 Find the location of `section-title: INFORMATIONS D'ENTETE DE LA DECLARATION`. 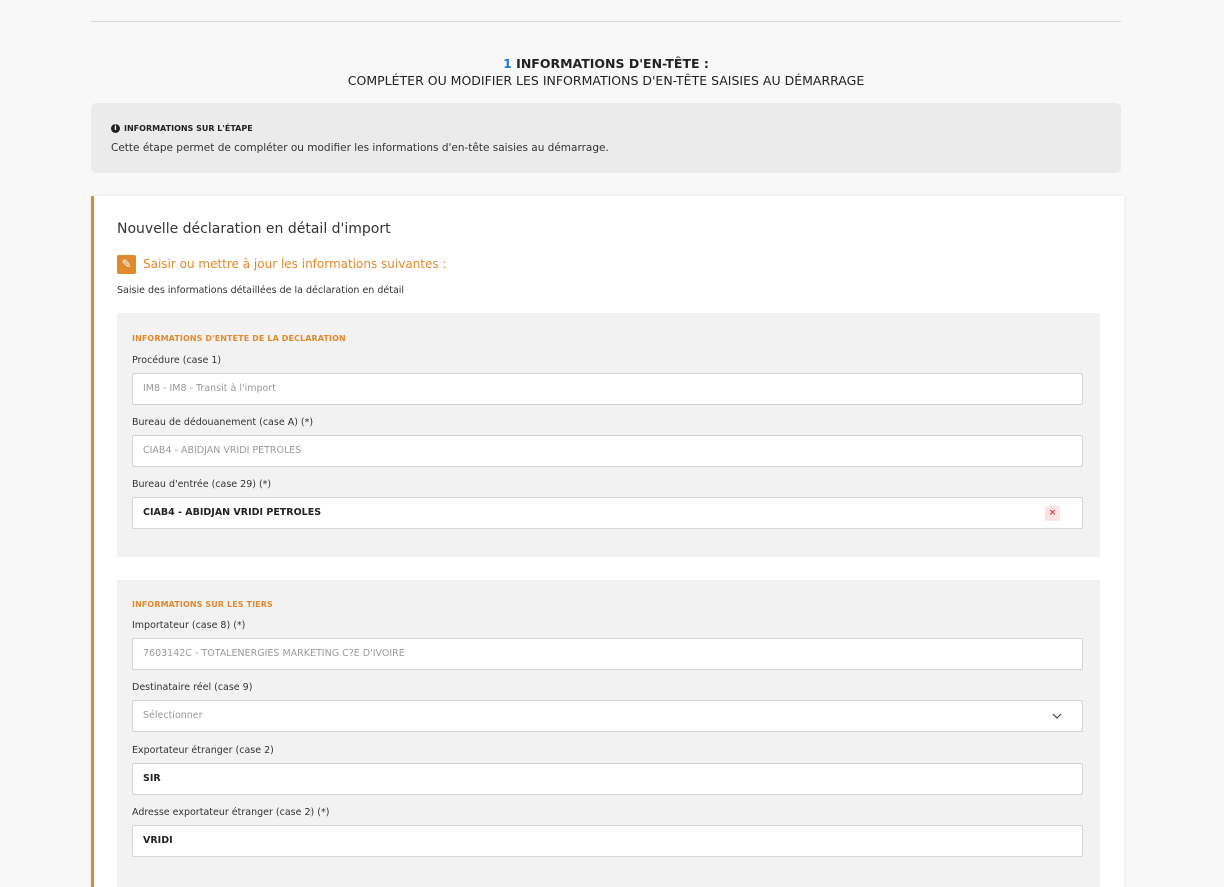

section-title: INFORMATIONS D'ENTETE DE LA DECLARATION is located at coordinates (239, 338).